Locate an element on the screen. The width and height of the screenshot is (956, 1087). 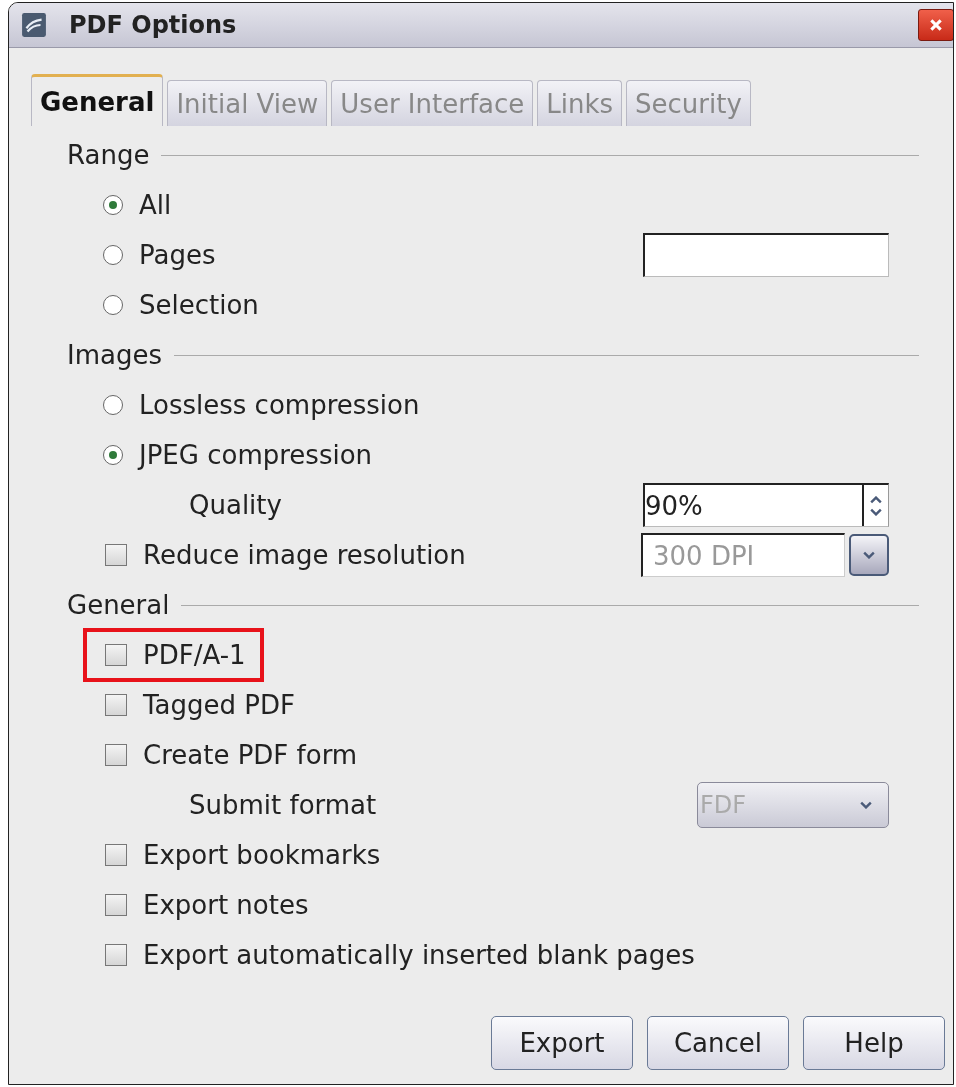
option-label: Export automatically inserted blank pages is located at coordinates (419, 955).